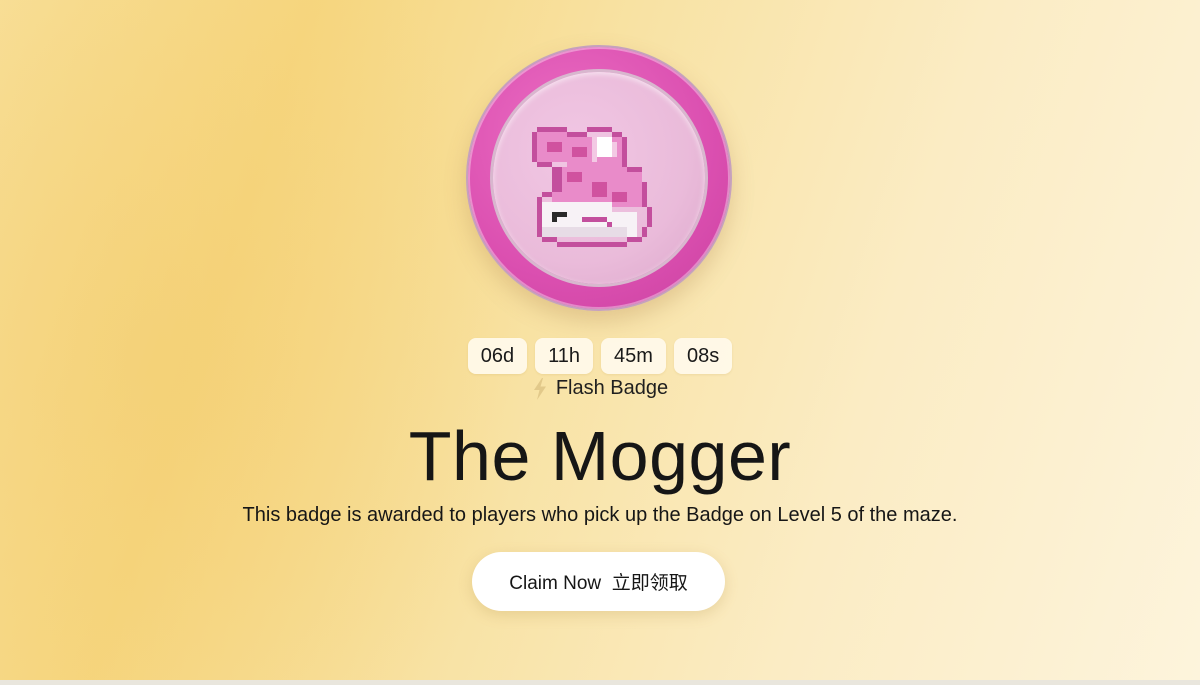  What do you see at coordinates (633, 356) in the screenshot?
I see `countdown-minutes: 45m` at bounding box center [633, 356].